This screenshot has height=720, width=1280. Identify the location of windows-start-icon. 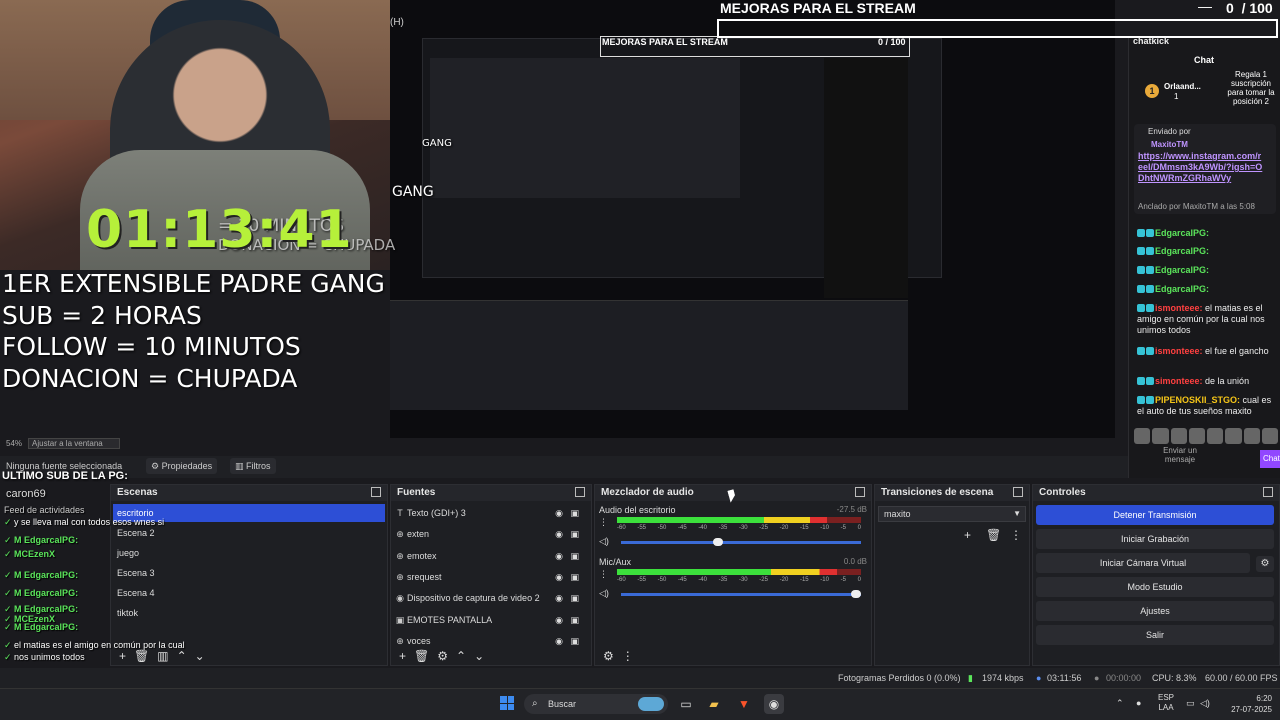
(507, 703).